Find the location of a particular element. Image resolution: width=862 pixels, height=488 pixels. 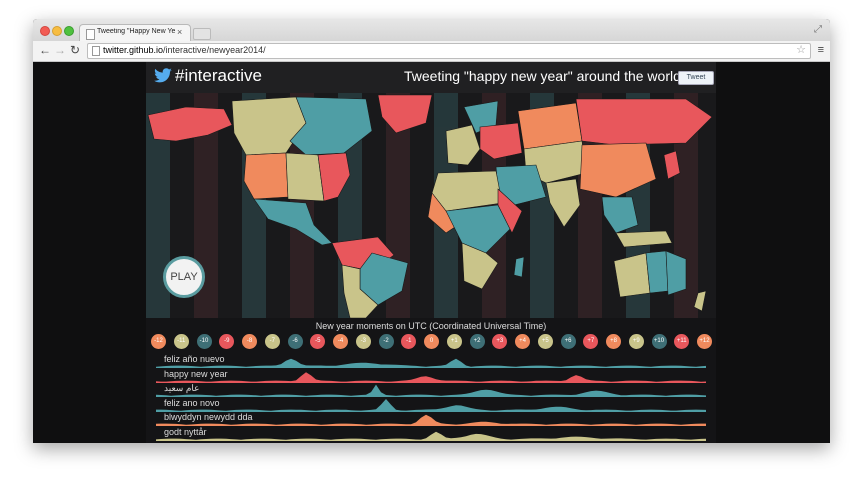

stream-label: feliz ano novo is located at coordinates (192, 402).